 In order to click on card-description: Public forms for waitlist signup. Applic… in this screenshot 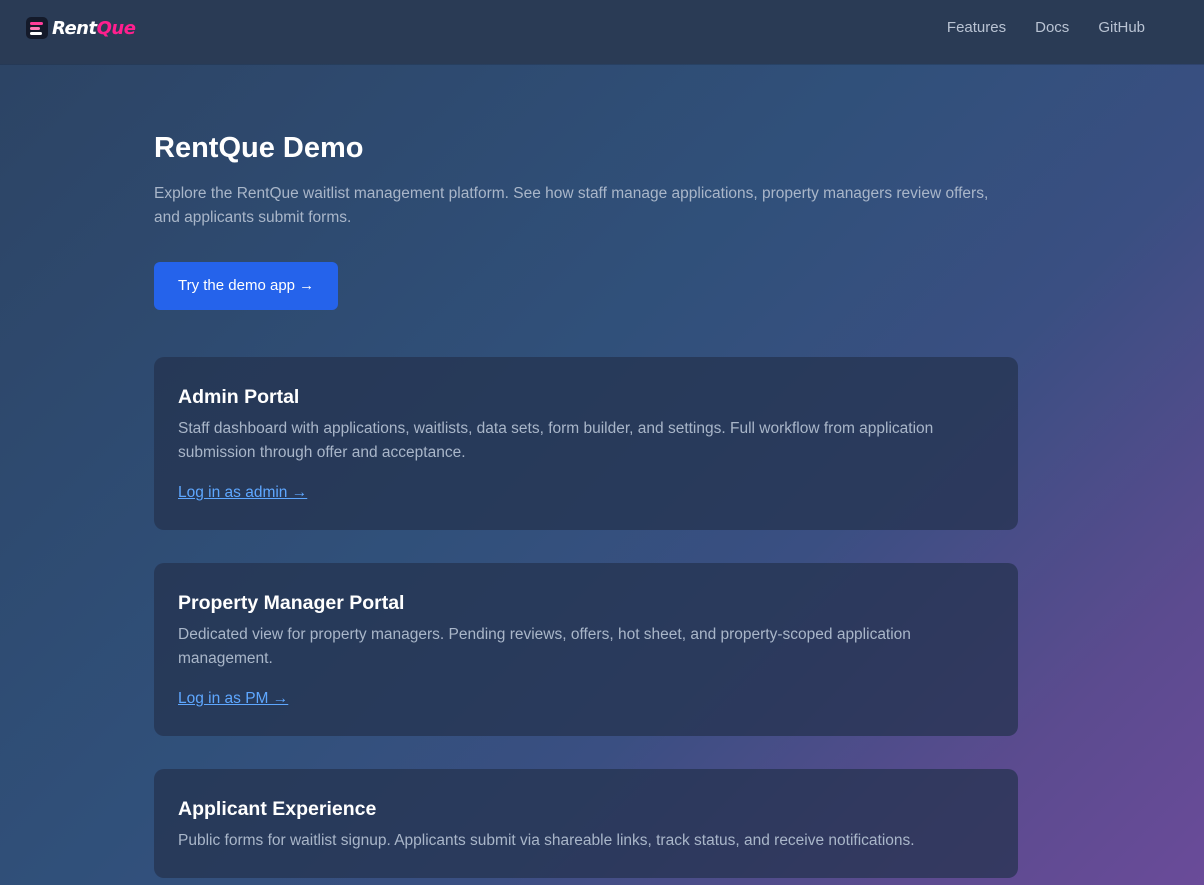, I will do `click(546, 840)`.